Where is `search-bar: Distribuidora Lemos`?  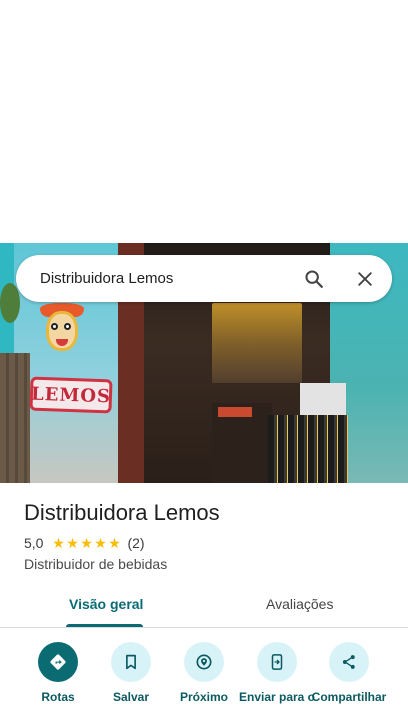 search-bar: Distribuidora Lemos is located at coordinates (204, 278).